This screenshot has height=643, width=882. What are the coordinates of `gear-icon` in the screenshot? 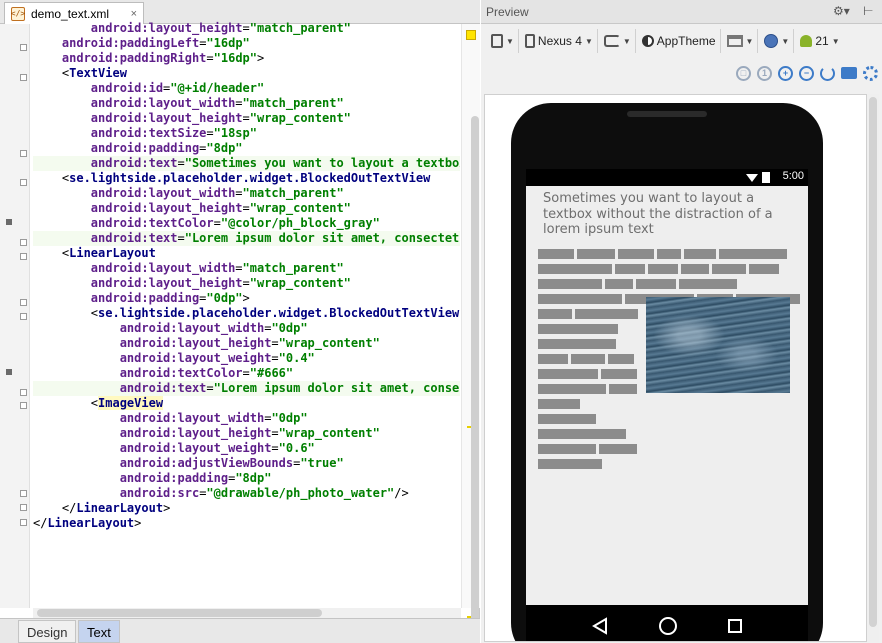 It's located at (870, 73).